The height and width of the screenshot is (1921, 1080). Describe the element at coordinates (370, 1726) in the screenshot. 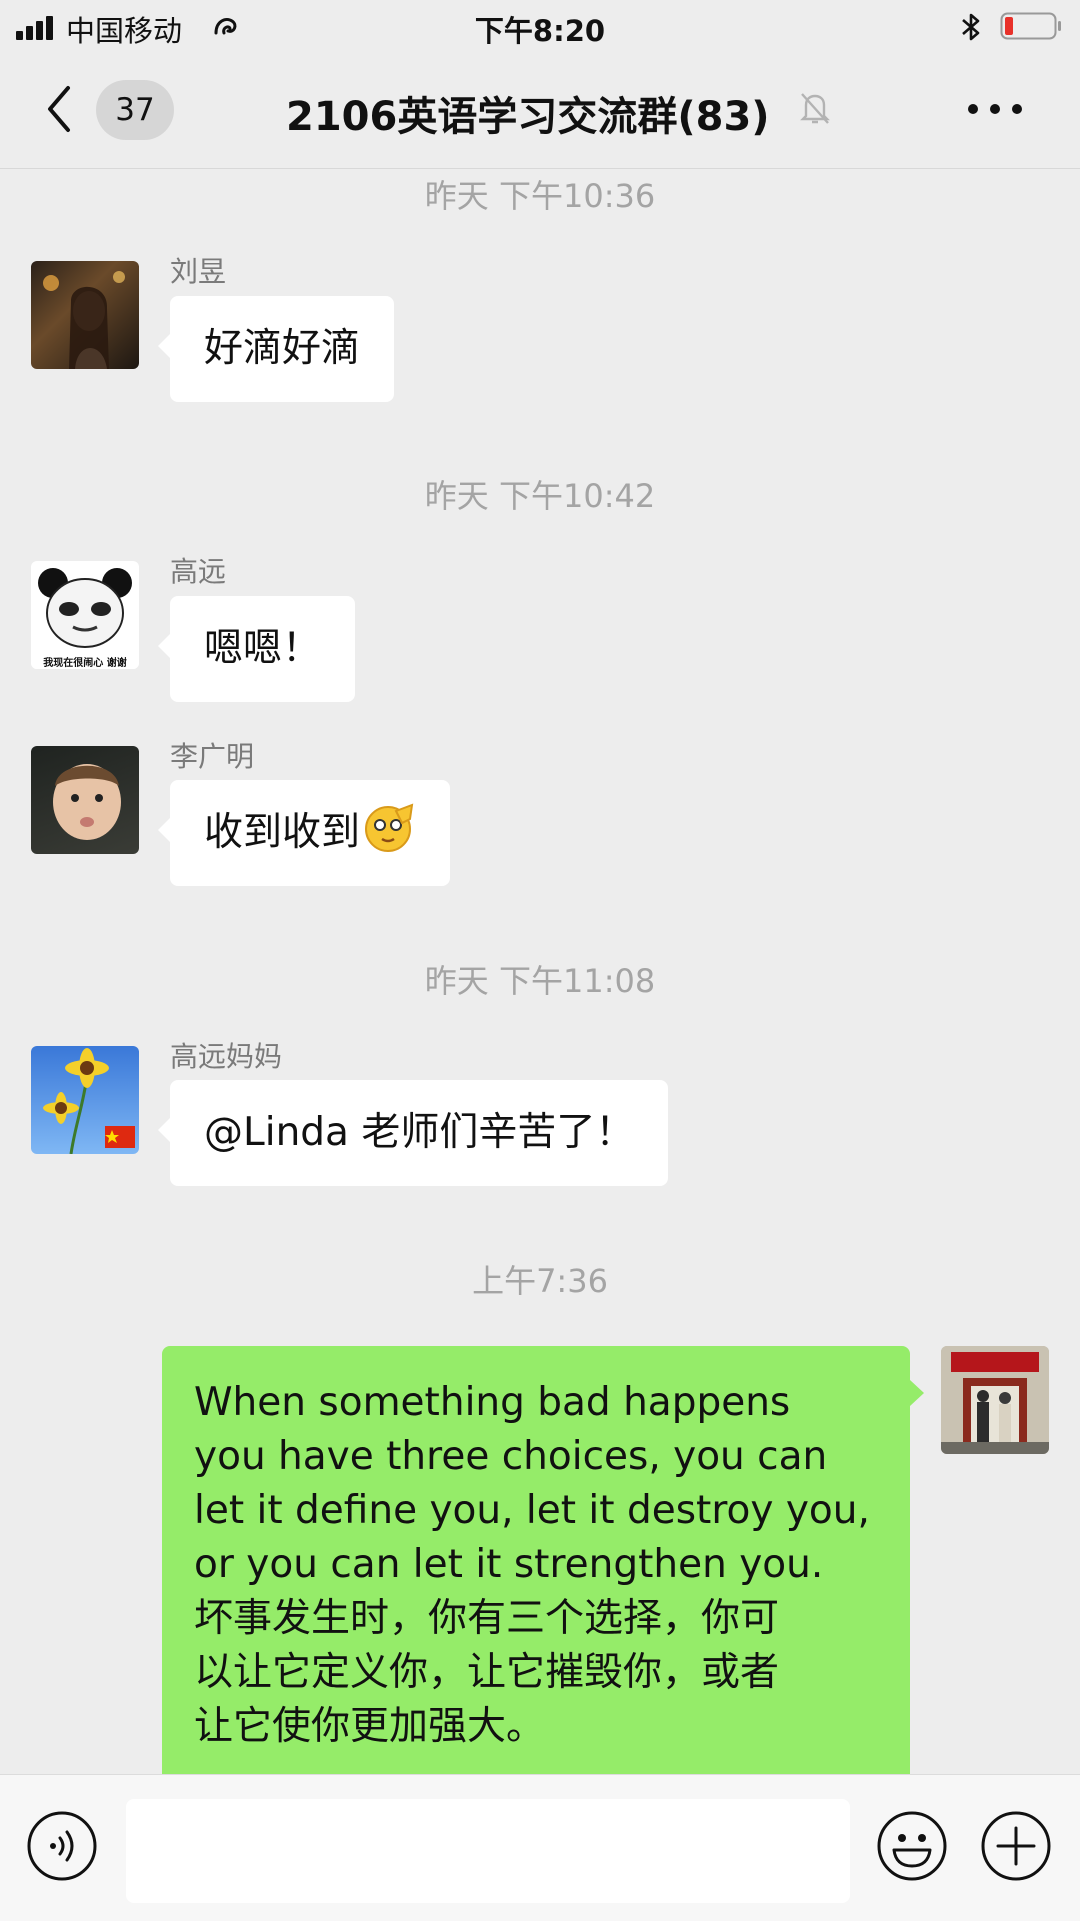

I see `message-line: 让它使你更加强大。` at that location.